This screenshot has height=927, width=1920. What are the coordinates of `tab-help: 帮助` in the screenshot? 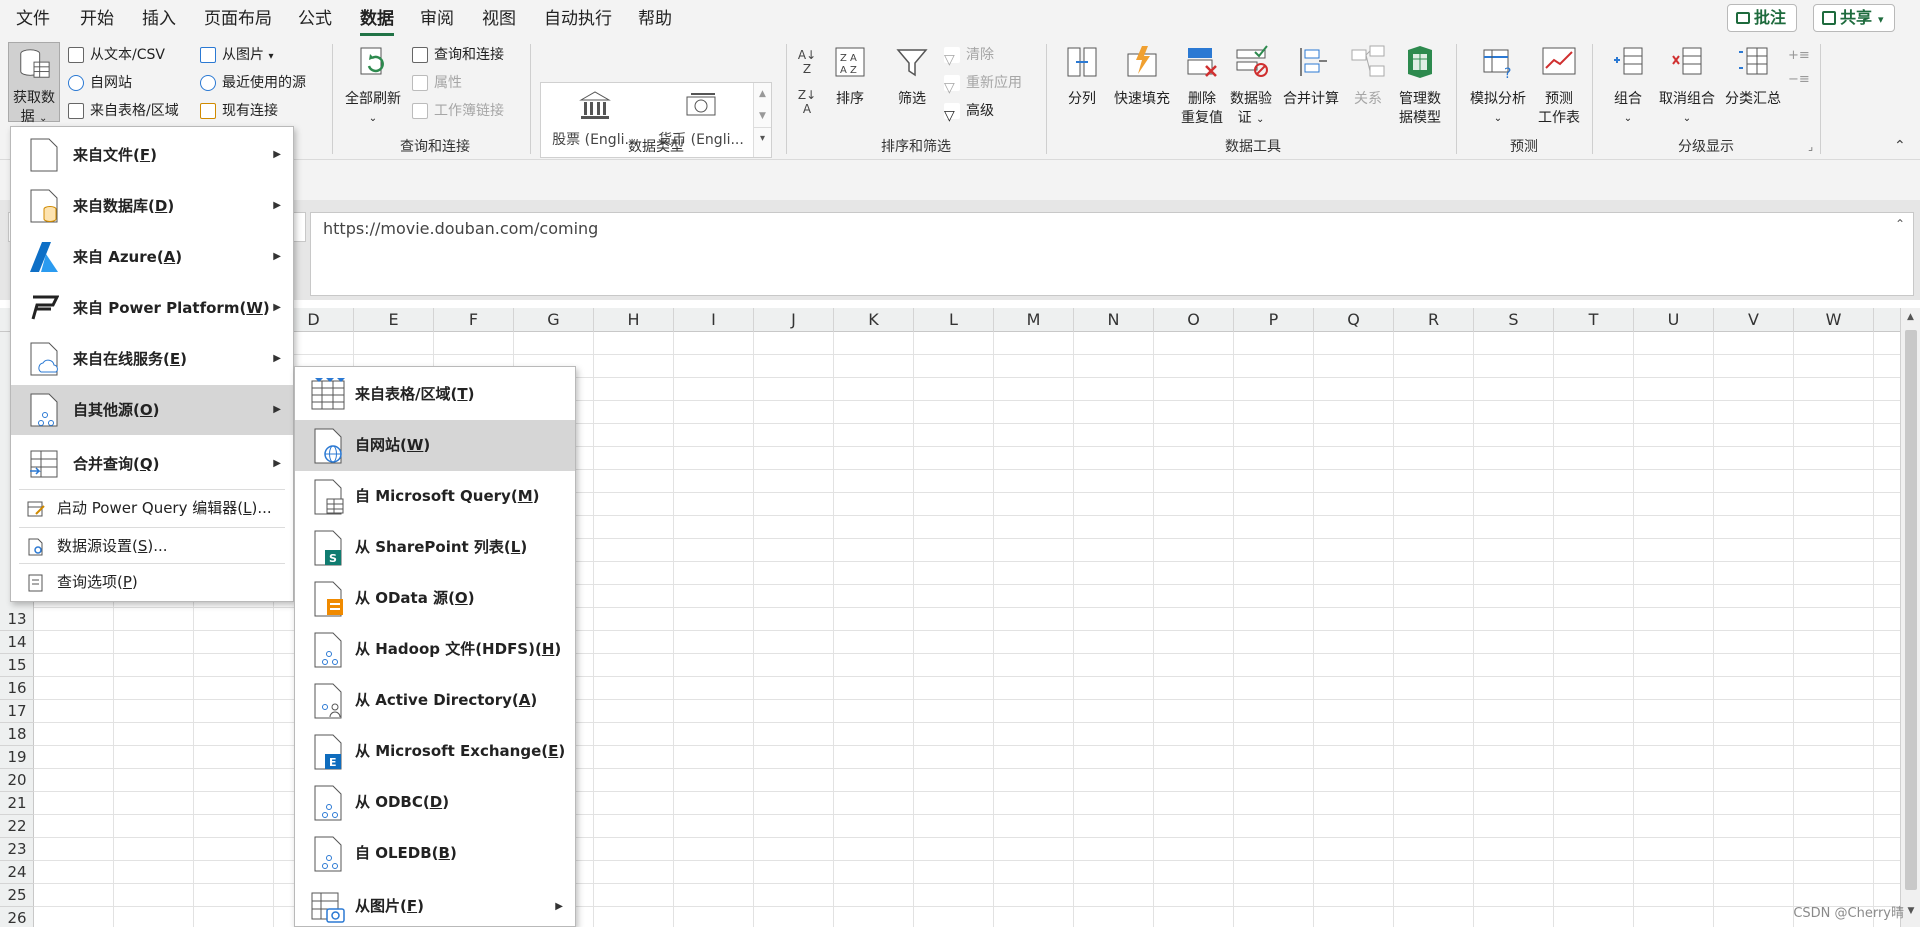 It's located at (655, 19).